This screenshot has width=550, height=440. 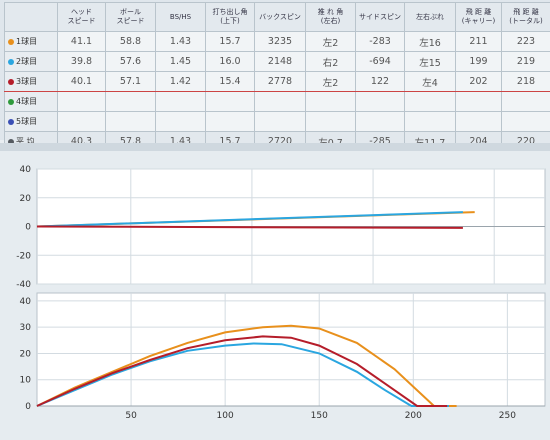 I want to click on table-cell: 199, so click(x=478, y=61).